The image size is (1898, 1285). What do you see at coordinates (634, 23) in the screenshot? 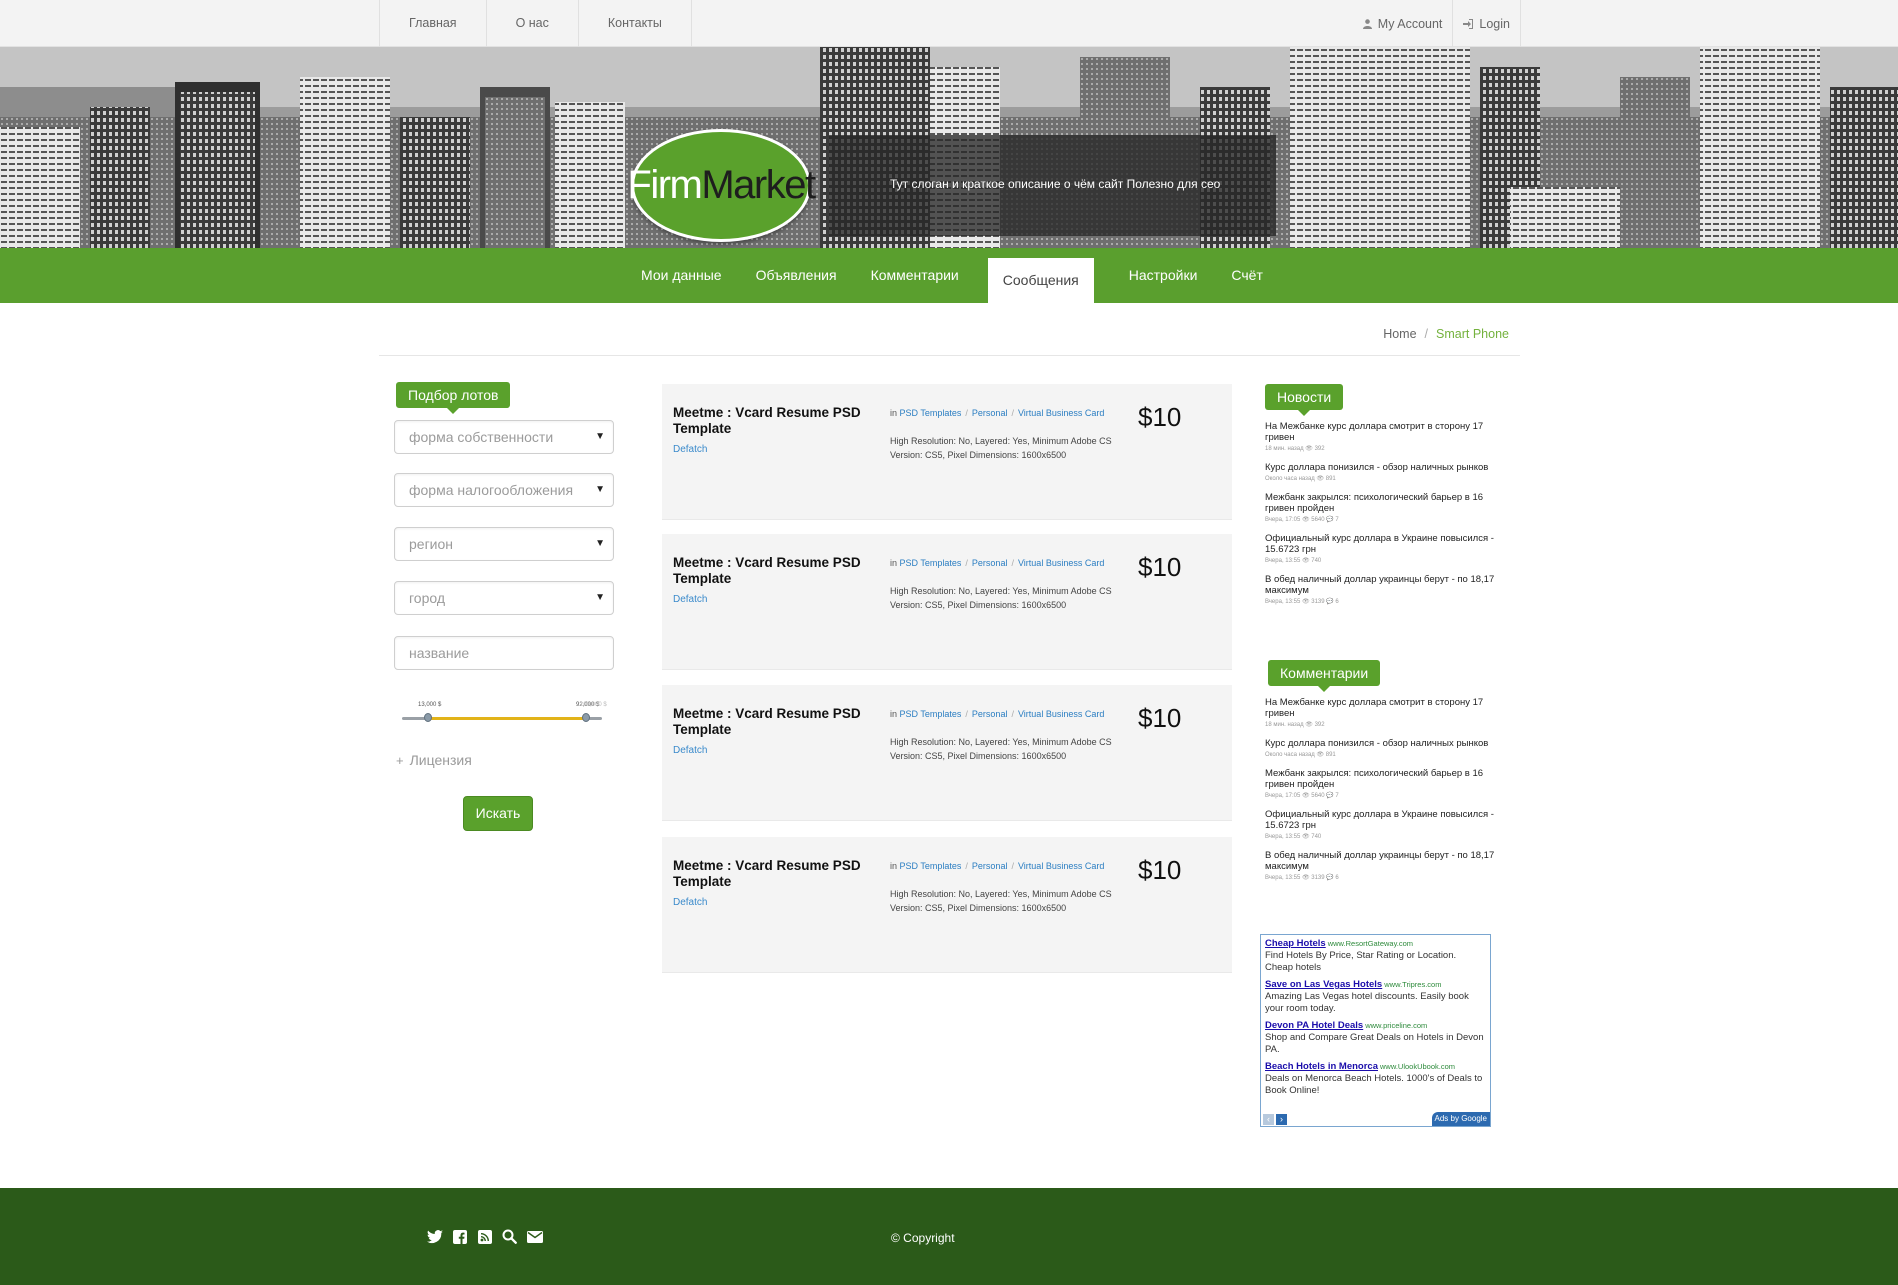
I see `top-nav-contacts: Контакты` at bounding box center [634, 23].